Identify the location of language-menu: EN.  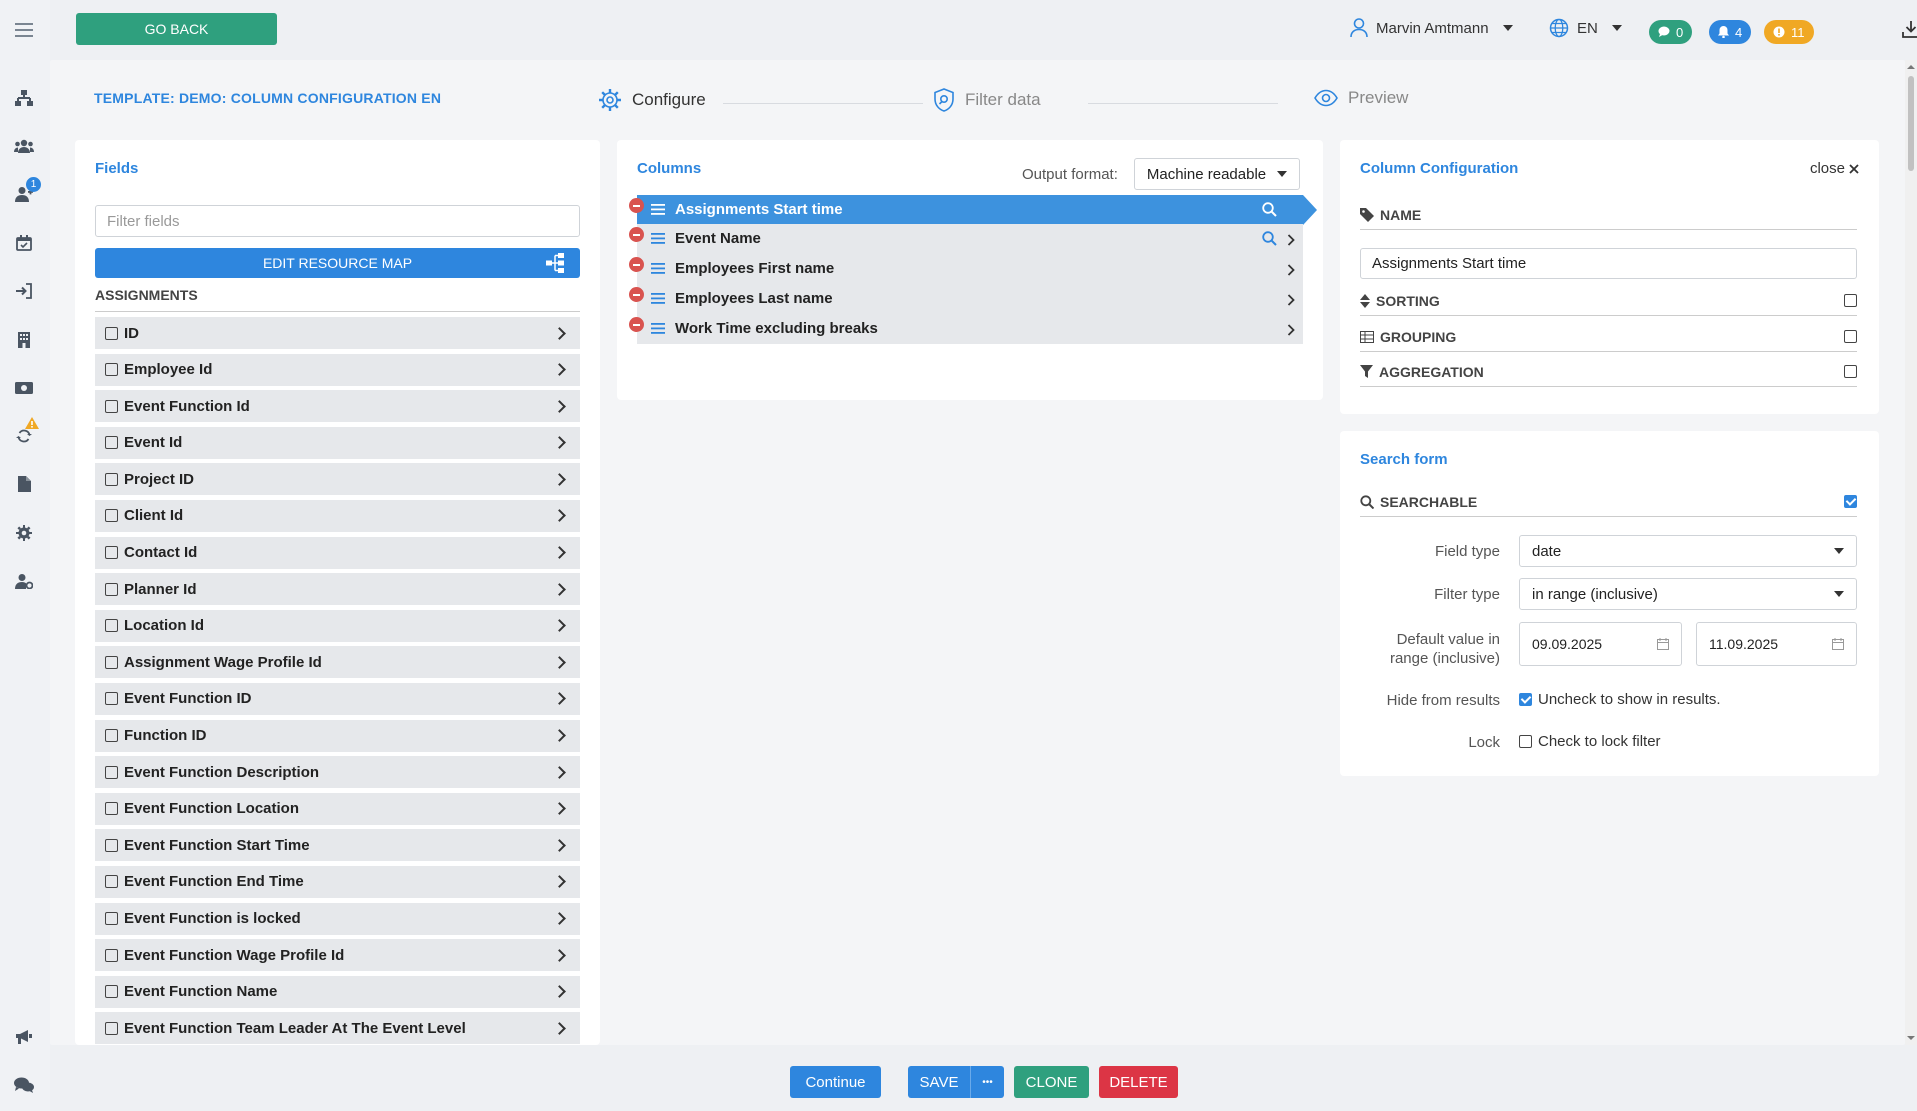
(1585, 28).